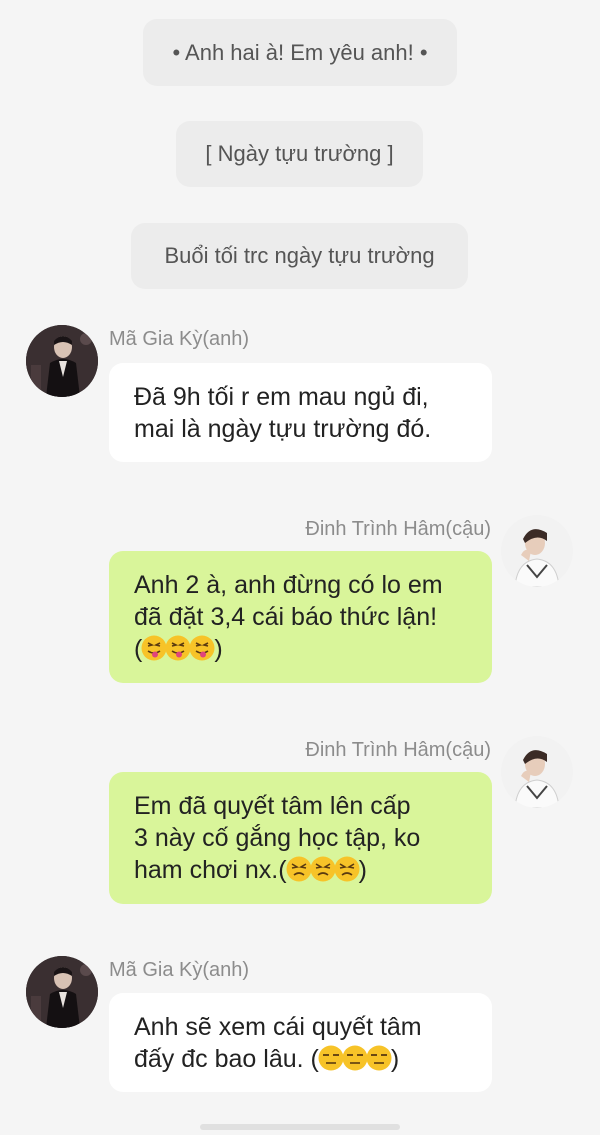  What do you see at coordinates (210, 870) in the screenshot?
I see `message-text: ham chơi nx.(` at bounding box center [210, 870].